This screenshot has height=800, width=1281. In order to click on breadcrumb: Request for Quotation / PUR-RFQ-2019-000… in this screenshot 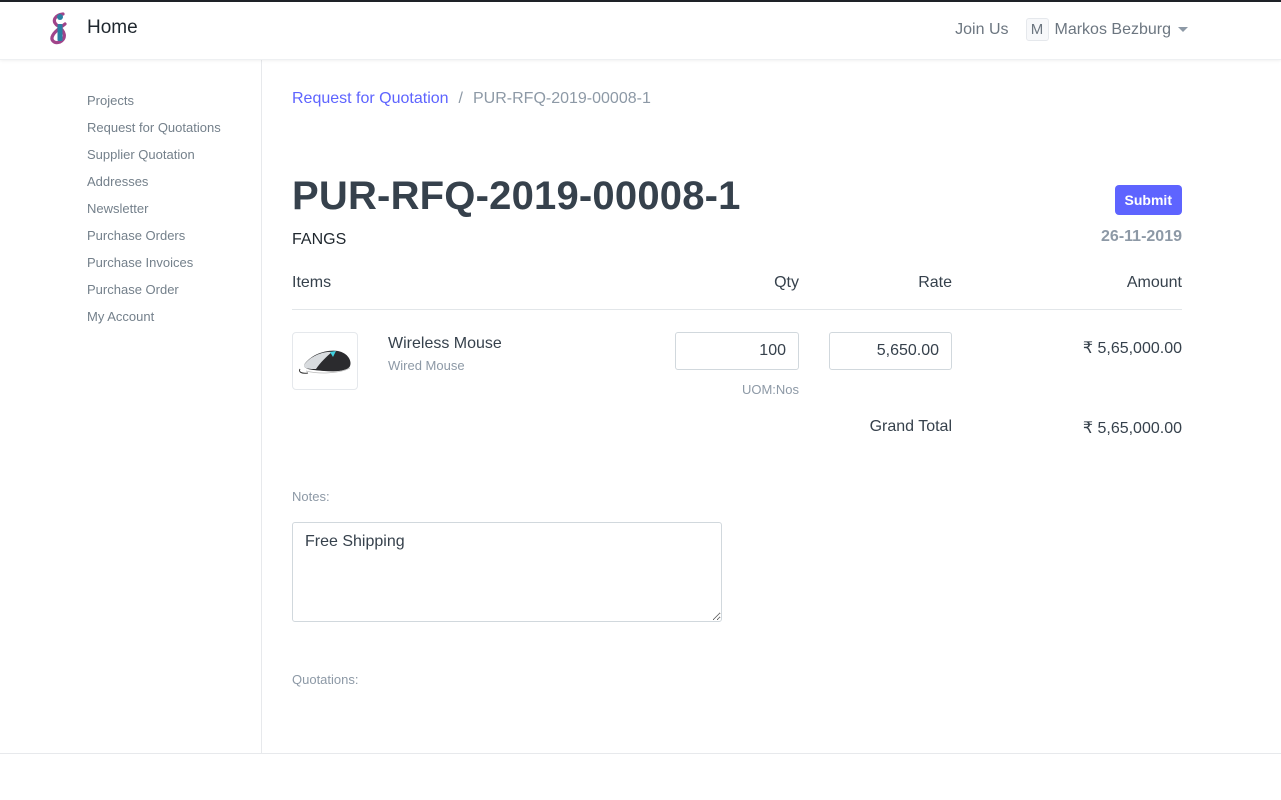, I will do `click(471, 99)`.